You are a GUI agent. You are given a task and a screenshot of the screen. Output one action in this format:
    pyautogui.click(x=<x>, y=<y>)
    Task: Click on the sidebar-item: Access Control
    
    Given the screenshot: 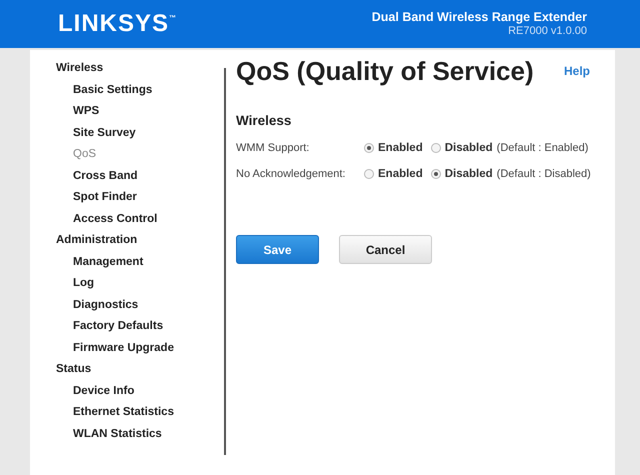 What is the action you would take?
    pyautogui.click(x=140, y=219)
    